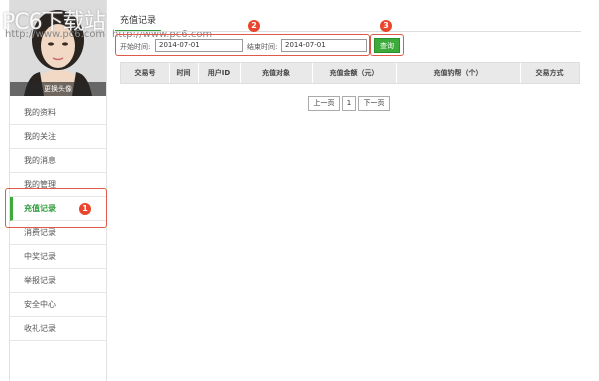 This screenshot has width=599, height=381. Describe the element at coordinates (55, 34) in the screenshot. I see `watermark-url: http://www.pc6.com` at that location.